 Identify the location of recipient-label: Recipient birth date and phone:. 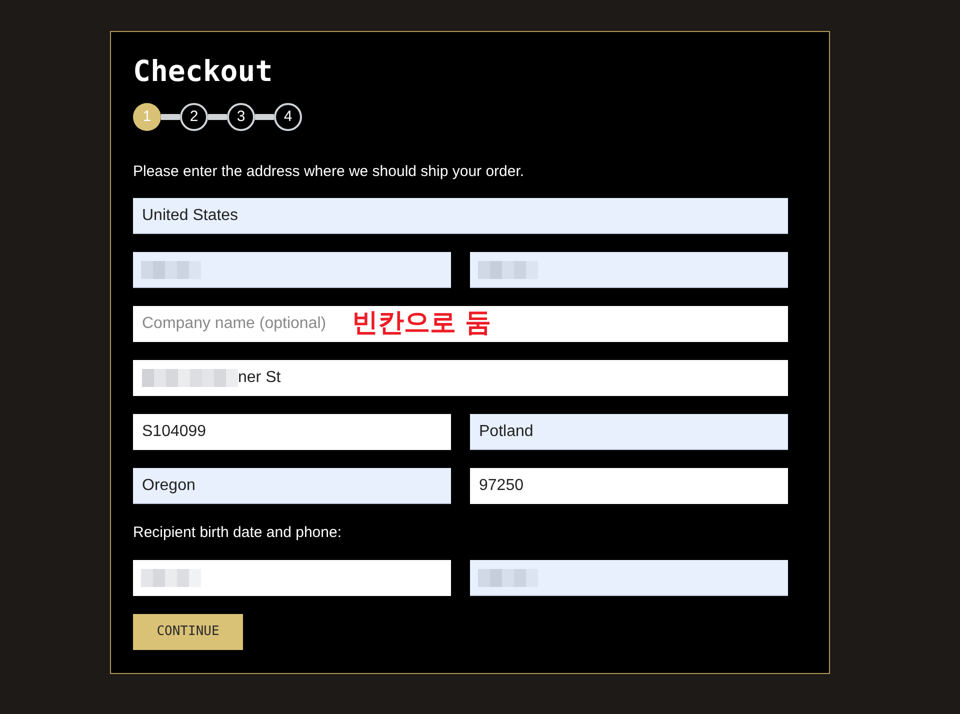
(237, 533).